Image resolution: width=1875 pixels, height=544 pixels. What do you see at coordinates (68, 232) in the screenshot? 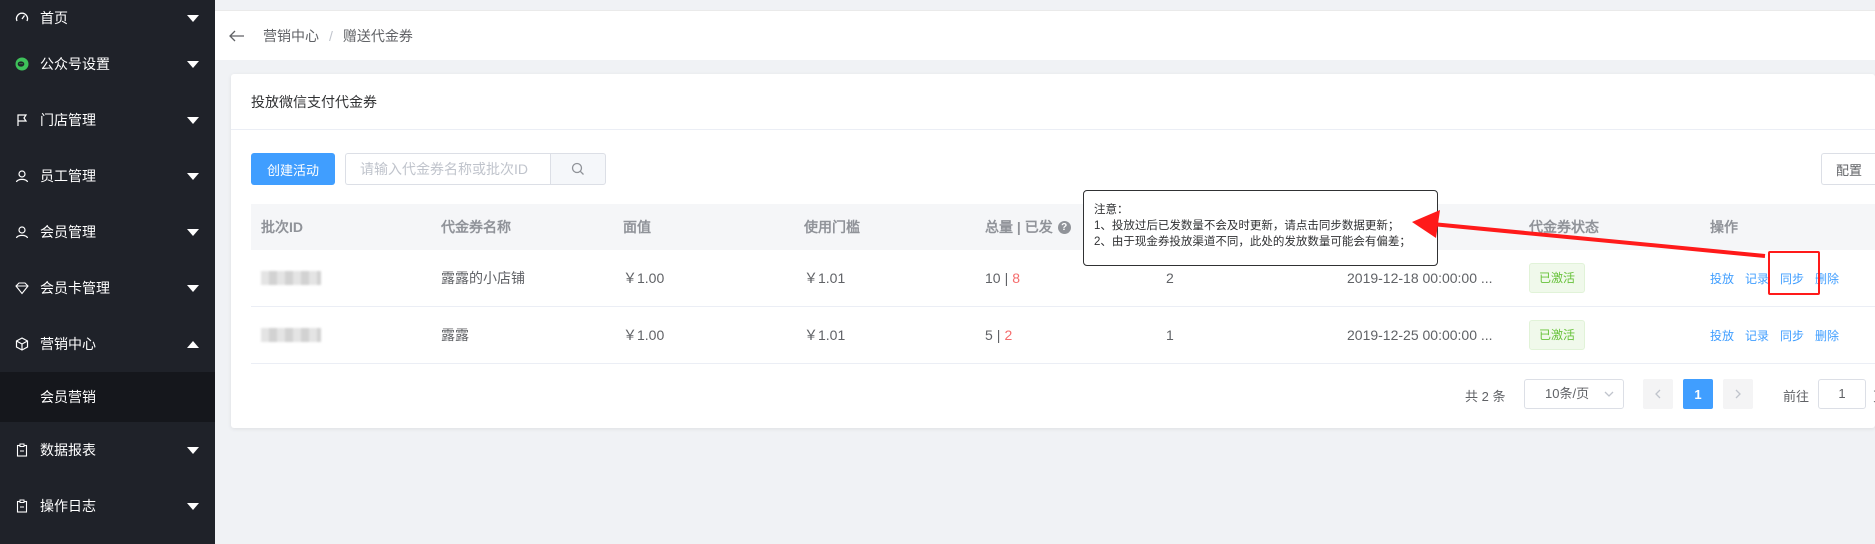
I see `sidebar-item-label: 会员管理` at bounding box center [68, 232].